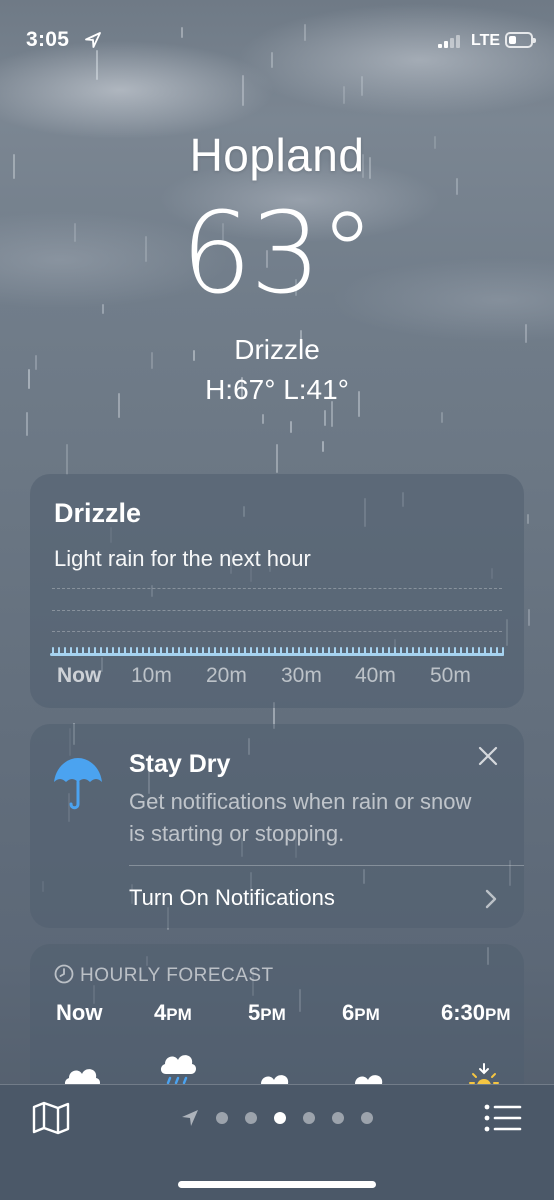 This screenshot has width=554, height=1200. What do you see at coordinates (520, 40) in the screenshot?
I see `battery-icon` at bounding box center [520, 40].